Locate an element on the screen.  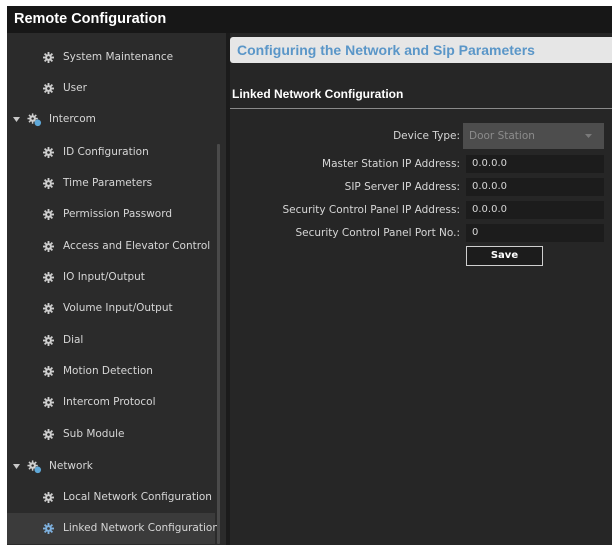
sidebar-item-label: Permission Password is located at coordinates (118, 214).